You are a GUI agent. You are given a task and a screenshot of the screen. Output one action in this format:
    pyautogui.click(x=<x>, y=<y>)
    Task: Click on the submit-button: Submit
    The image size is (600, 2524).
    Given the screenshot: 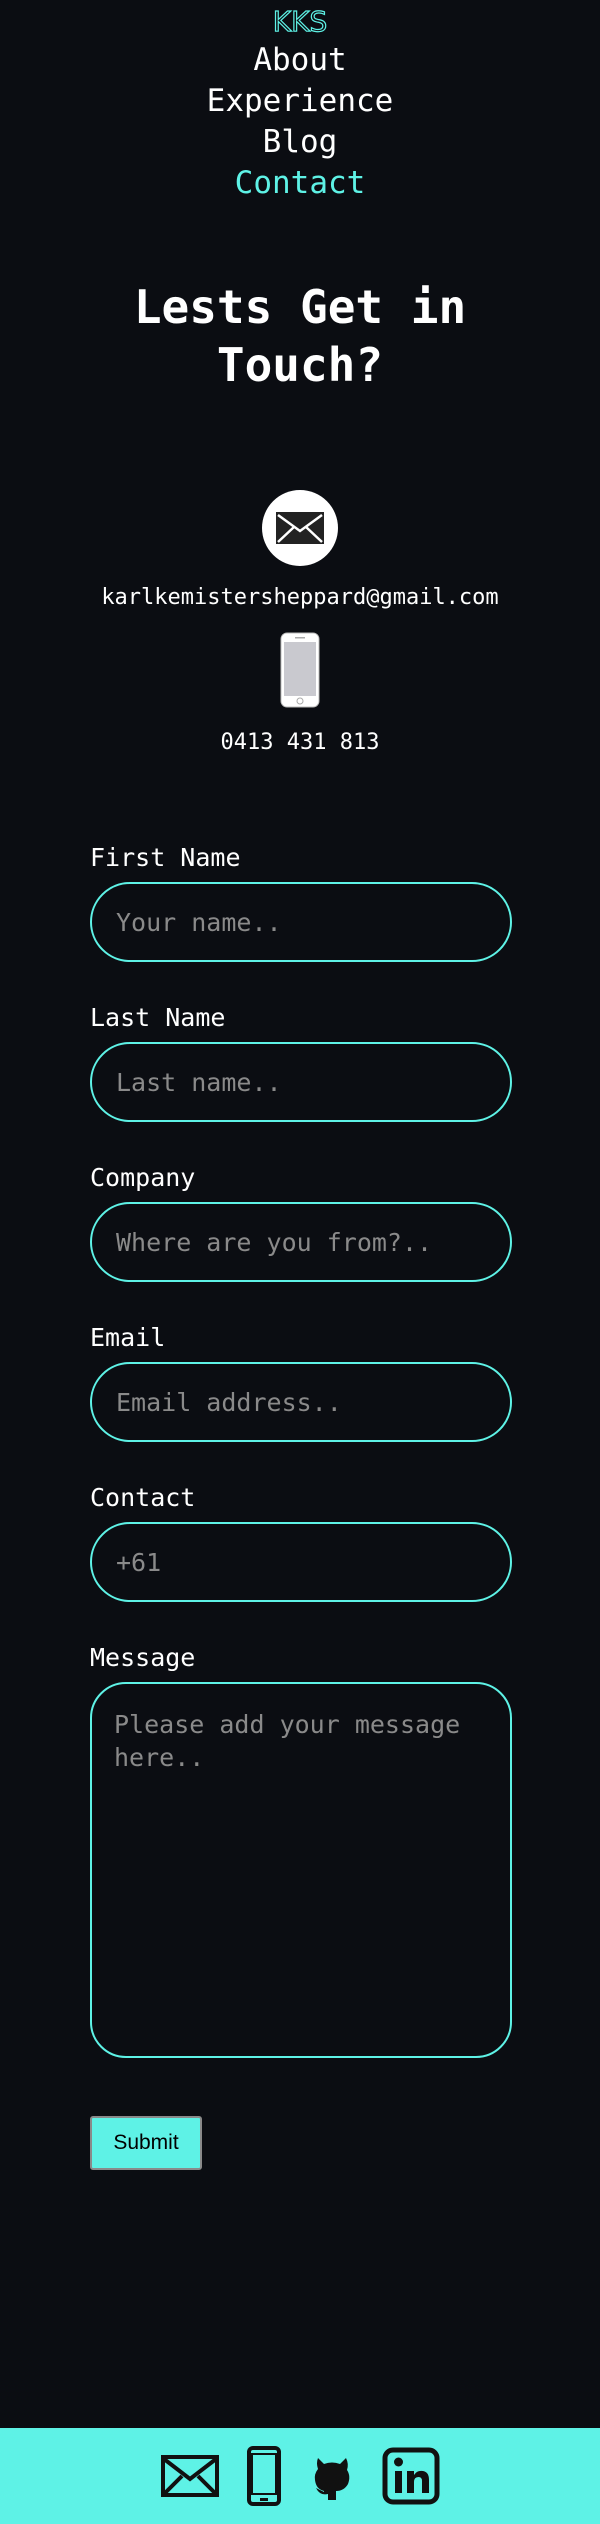 What is the action you would take?
    pyautogui.click(x=146, y=2143)
    